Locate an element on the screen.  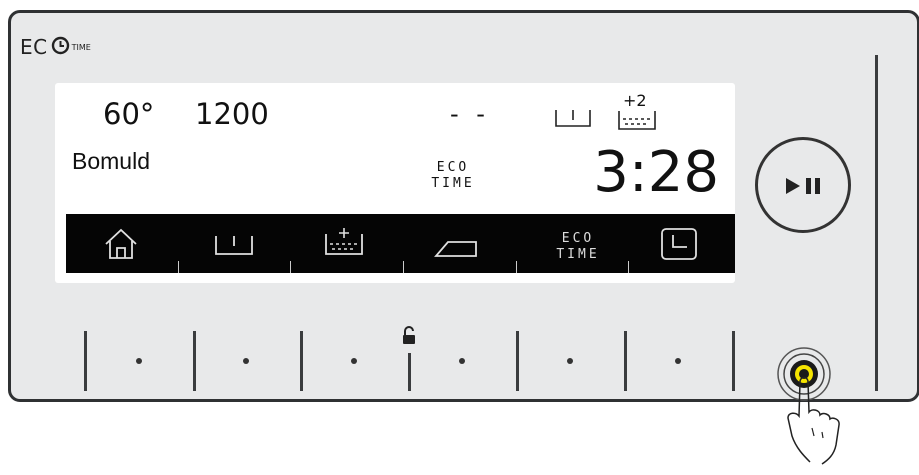
program-name: Bomuld is located at coordinates (111, 161).